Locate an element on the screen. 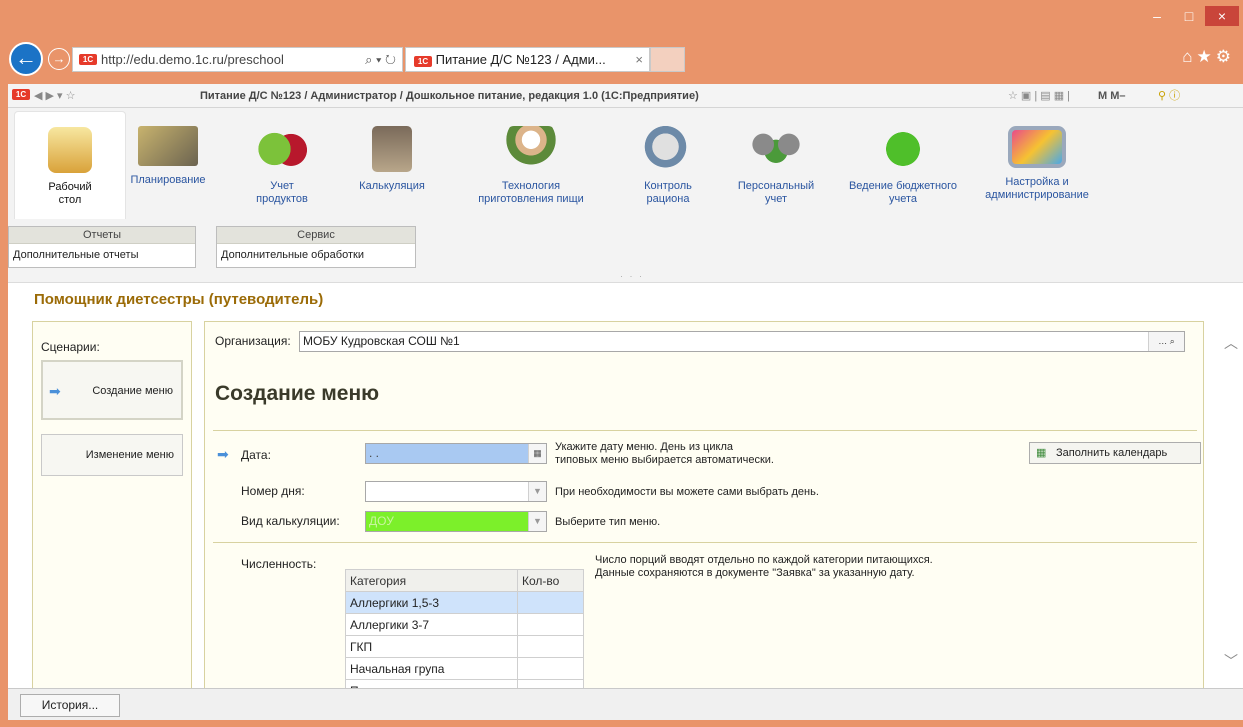  section-label: Настройка и администрирование is located at coordinates (1037, 188).